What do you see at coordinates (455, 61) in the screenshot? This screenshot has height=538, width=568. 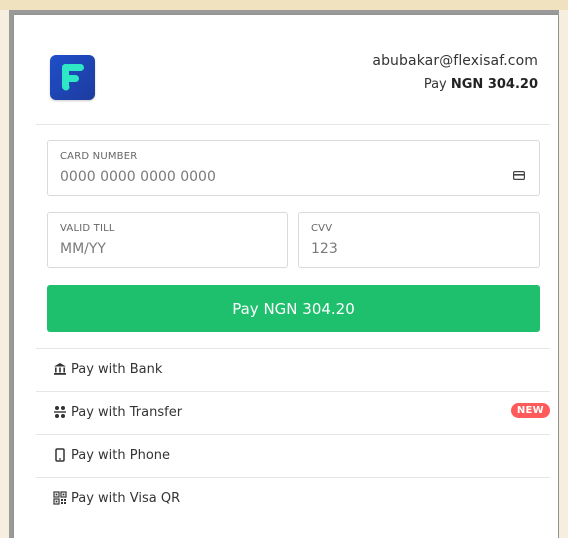 I see `customer-email: abubakar@flexisaf.com` at bounding box center [455, 61].